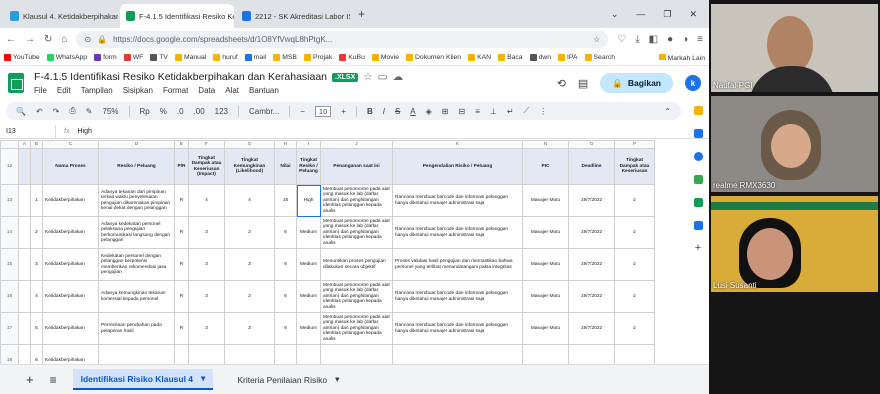 This screenshot has width=880, height=394. Describe the element at coordinates (337, 379) in the screenshot. I see `chevron-down-icon: ▾` at that location.